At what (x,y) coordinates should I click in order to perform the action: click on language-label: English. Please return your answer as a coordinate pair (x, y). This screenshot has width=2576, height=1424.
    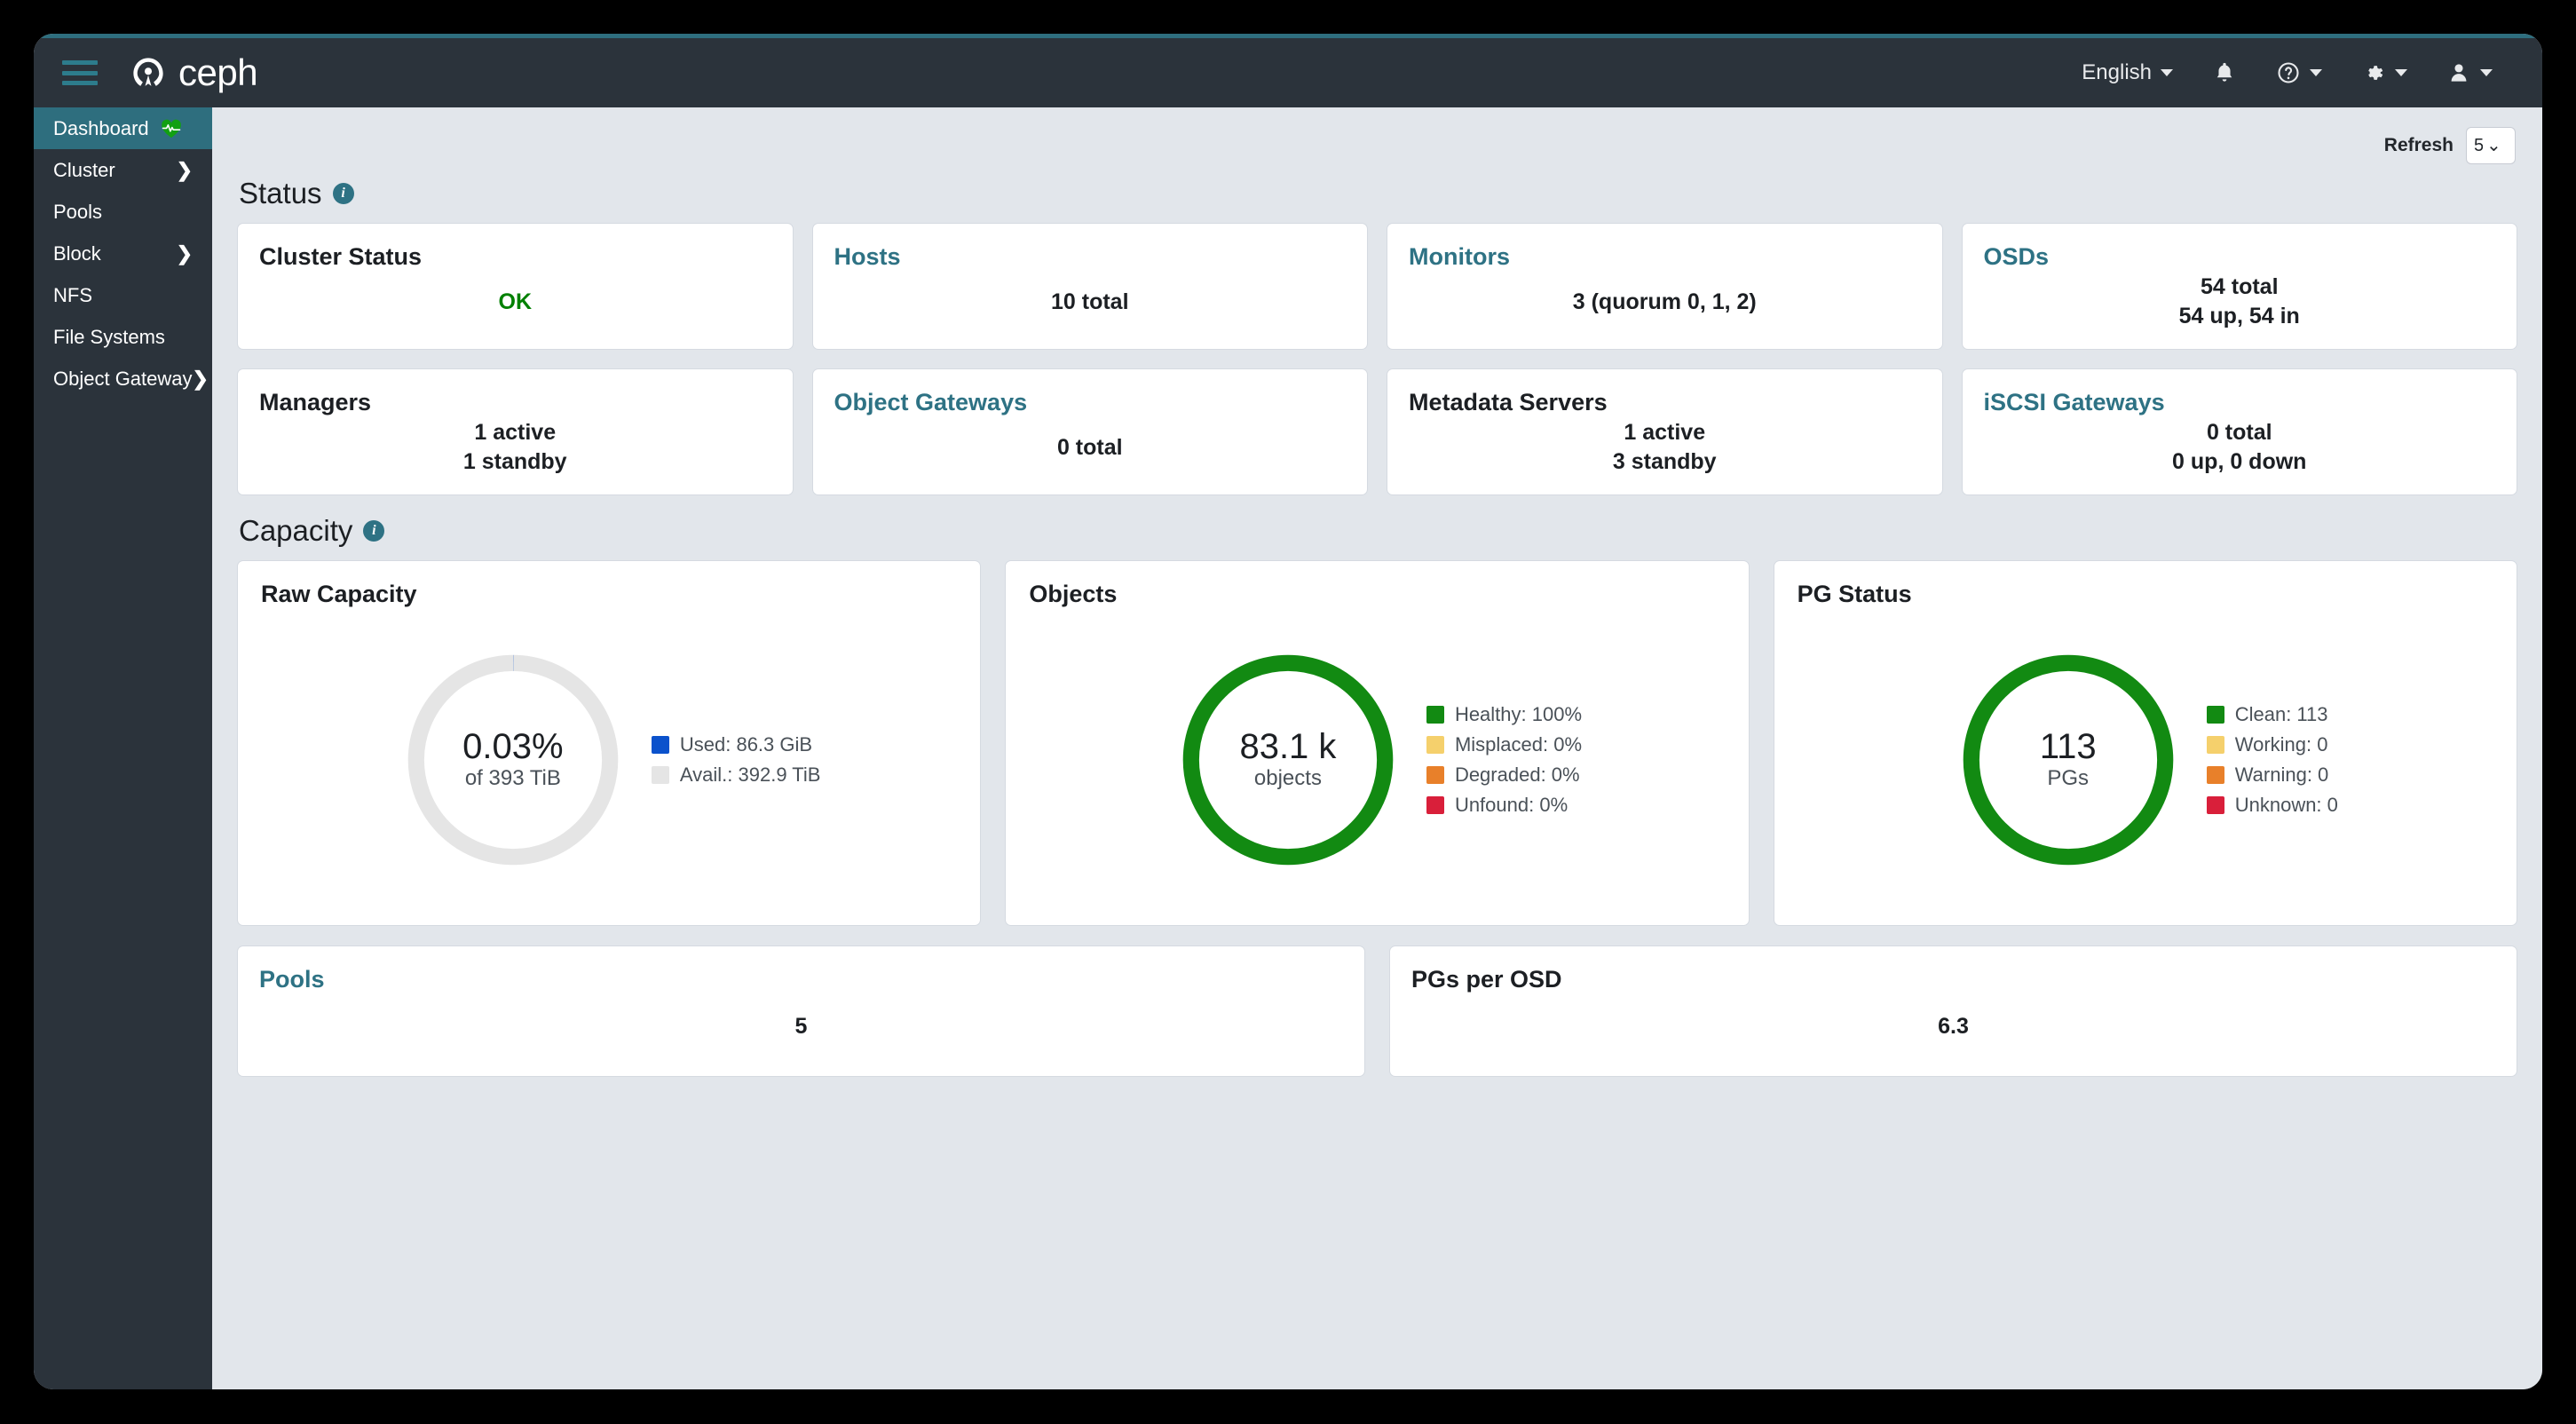
    Looking at the image, I should click on (2117, 72).